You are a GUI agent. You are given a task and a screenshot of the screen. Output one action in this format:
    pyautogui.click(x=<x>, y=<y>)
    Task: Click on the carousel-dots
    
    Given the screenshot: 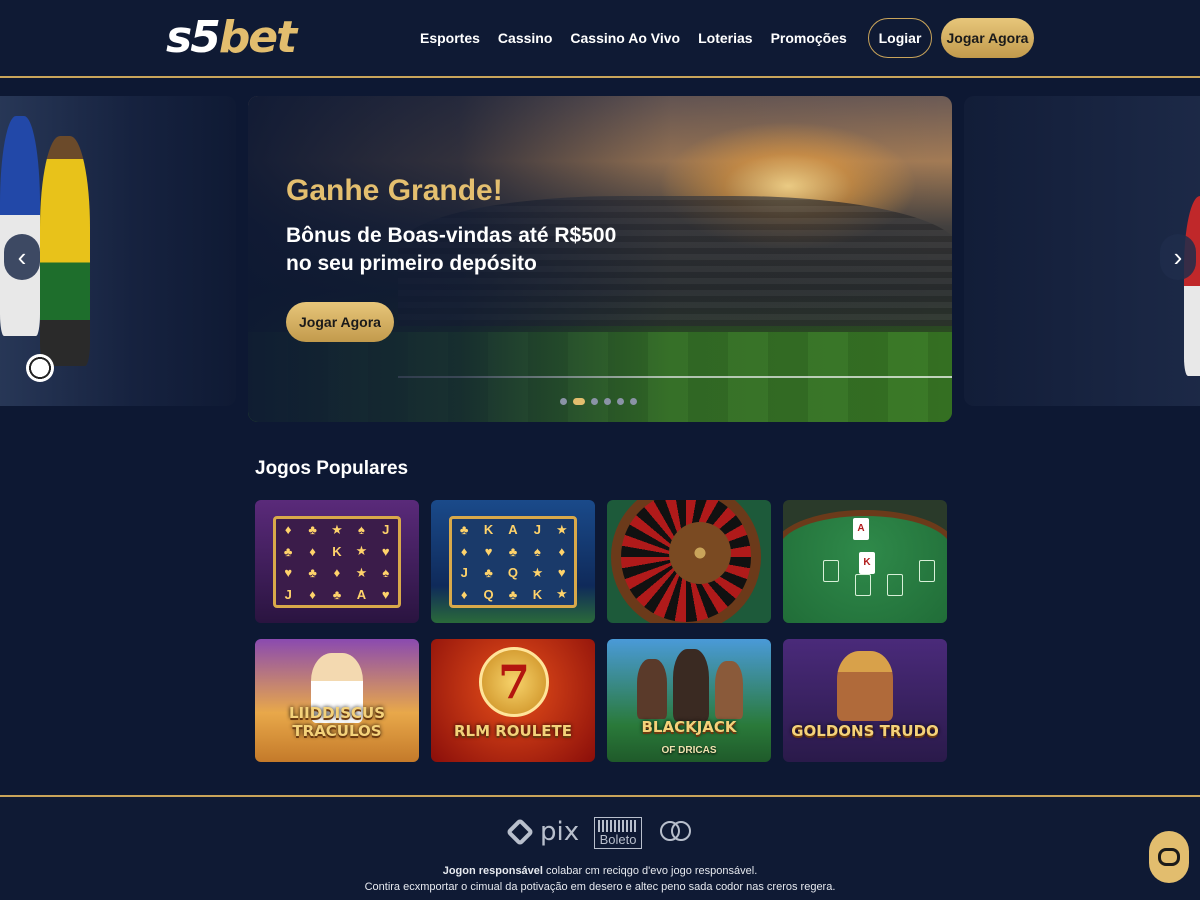 What is the action you would take?
    pyautogui.click(x=598, y=401)
    